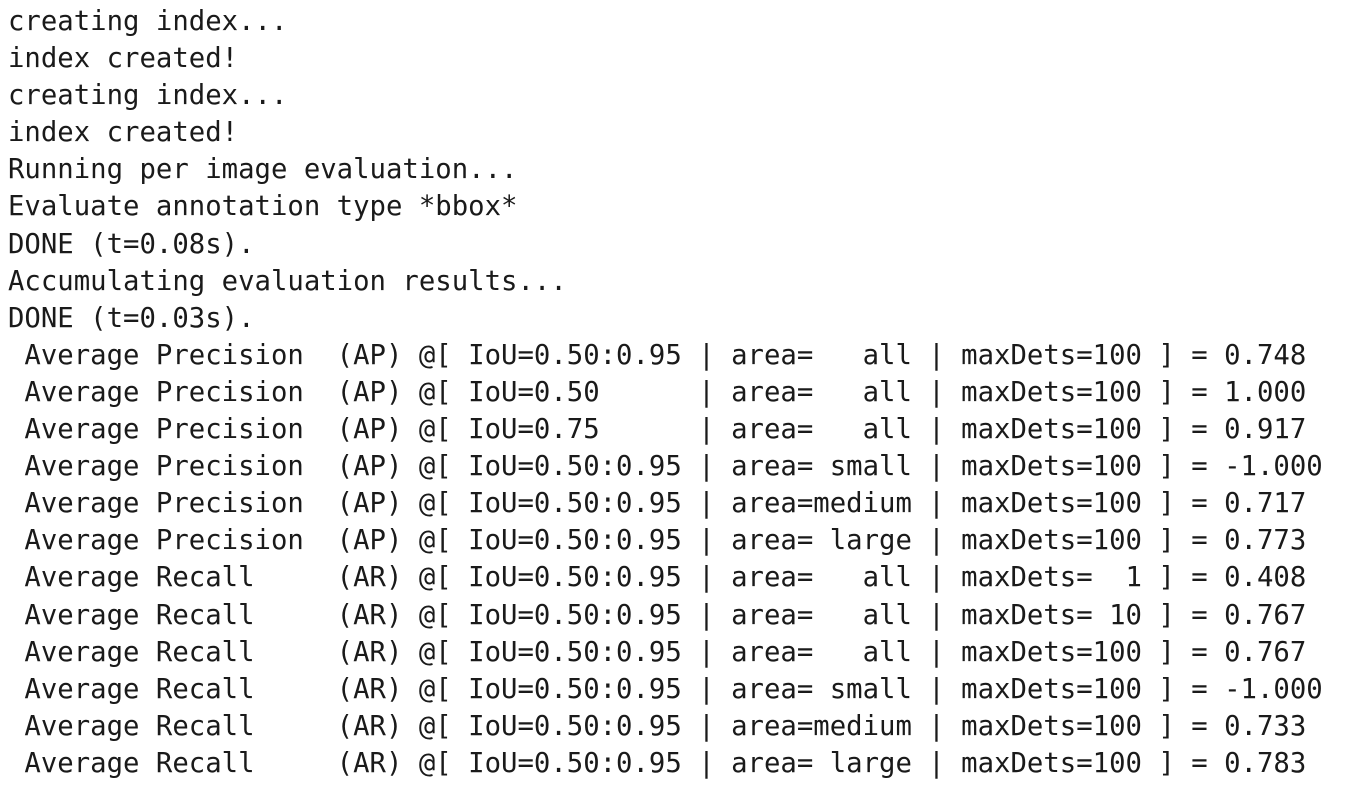 The image size is (1366, 787). I want to click on output-line: Evaluate annotation type *bbox*, so click(263, 207).